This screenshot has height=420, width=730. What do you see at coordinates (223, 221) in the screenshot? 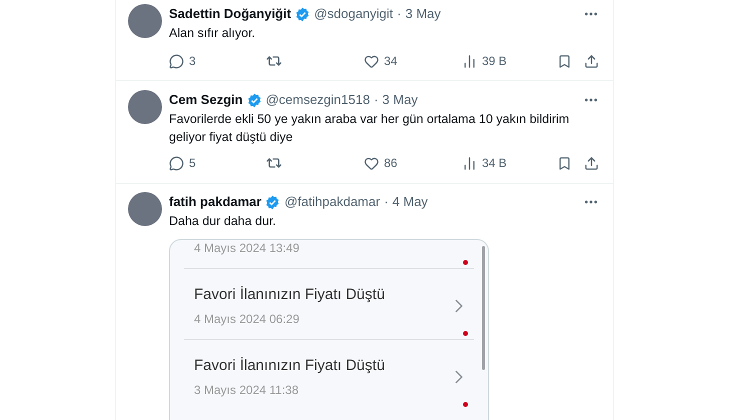
I see `tweet-text: Daha dur daha dur.` at bounding box center [223, 221].